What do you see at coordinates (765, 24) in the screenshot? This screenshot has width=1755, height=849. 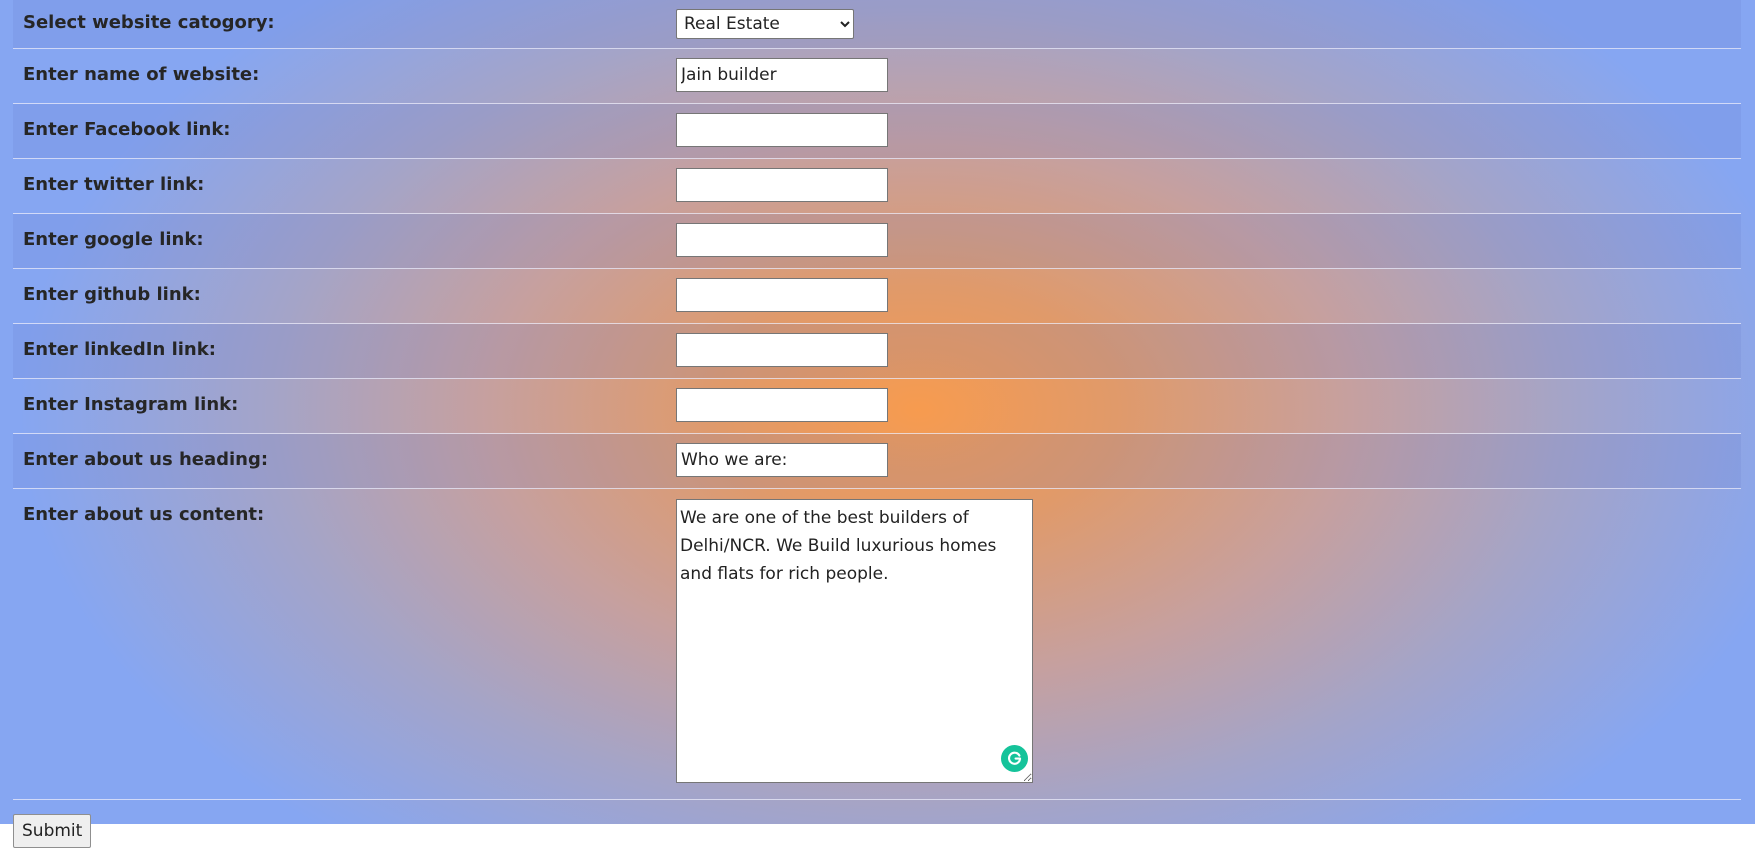 I see `category-select: Real Estate` at bounding box center [765, 24].